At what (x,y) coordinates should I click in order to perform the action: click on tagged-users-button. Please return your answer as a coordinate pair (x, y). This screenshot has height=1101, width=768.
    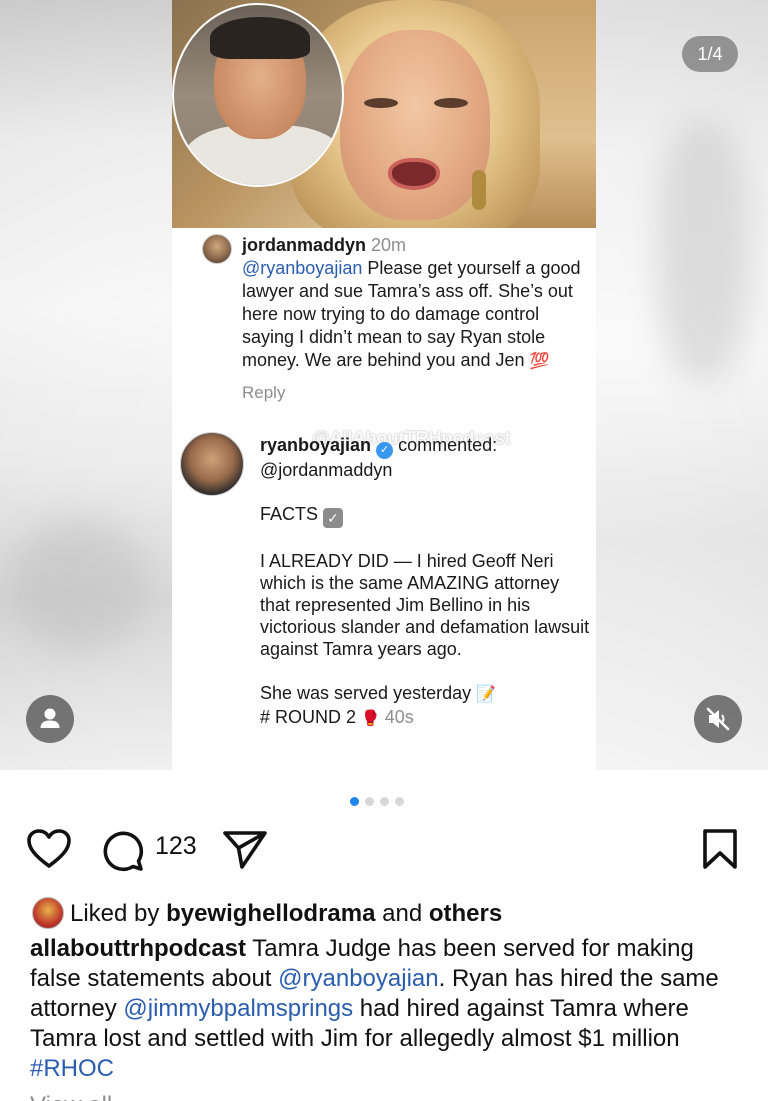
    Looking at the image, I should click on (50, 719).